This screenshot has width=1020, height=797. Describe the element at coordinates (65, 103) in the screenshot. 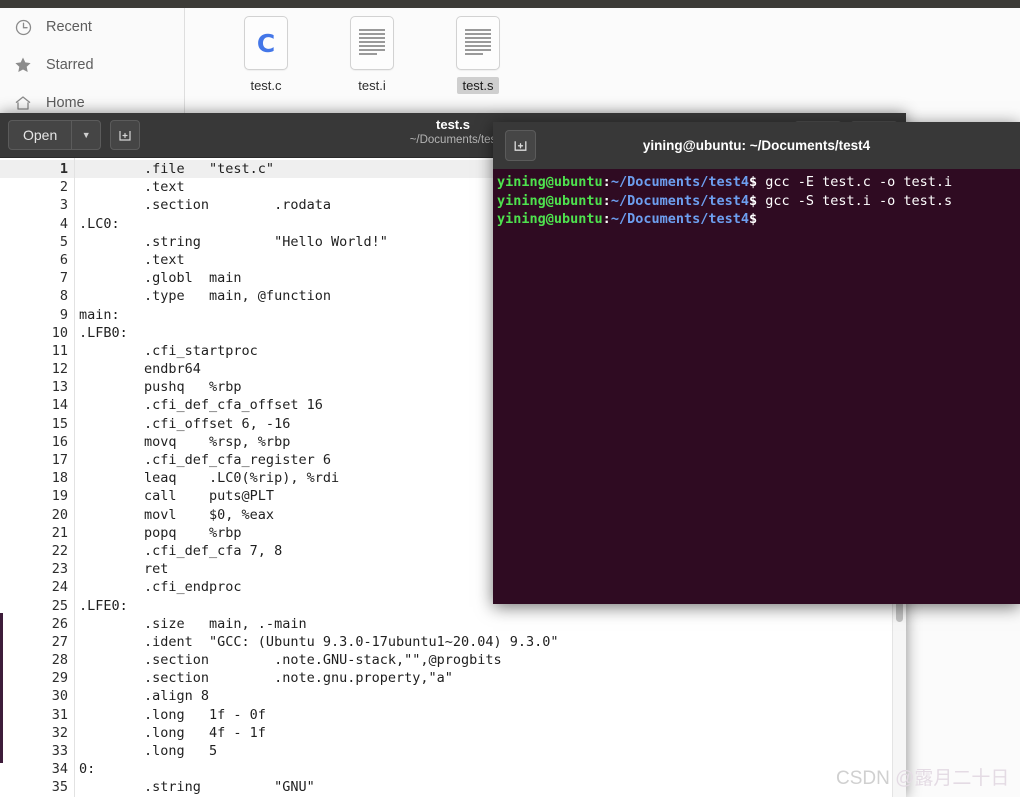

I see `sidebar-item-home-label: Home` at that location.